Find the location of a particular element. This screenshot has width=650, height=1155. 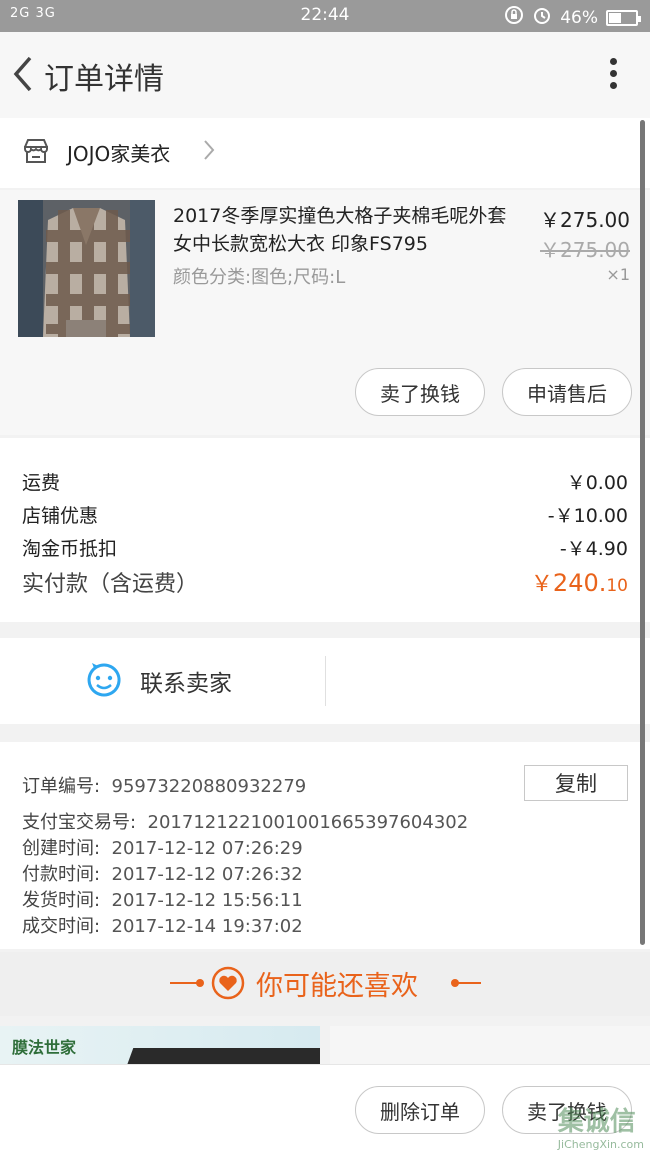

order-number-label: 订单编号: is located at coordinates (61, 786).